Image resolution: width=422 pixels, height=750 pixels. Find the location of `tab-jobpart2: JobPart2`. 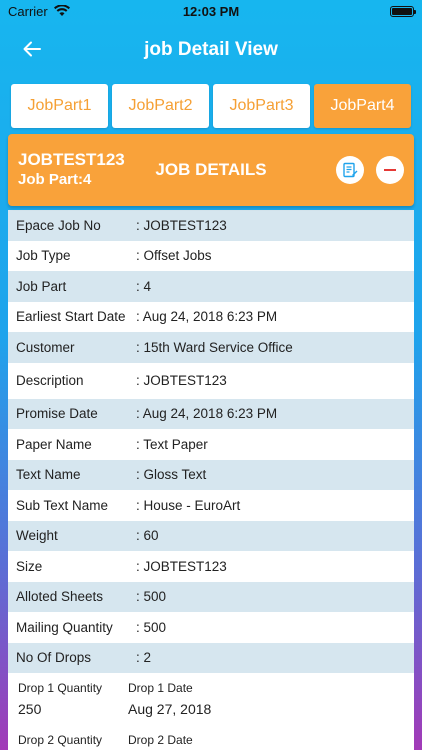

tab-jobpart2: JobPart2 is located at coordinates (160, 106).